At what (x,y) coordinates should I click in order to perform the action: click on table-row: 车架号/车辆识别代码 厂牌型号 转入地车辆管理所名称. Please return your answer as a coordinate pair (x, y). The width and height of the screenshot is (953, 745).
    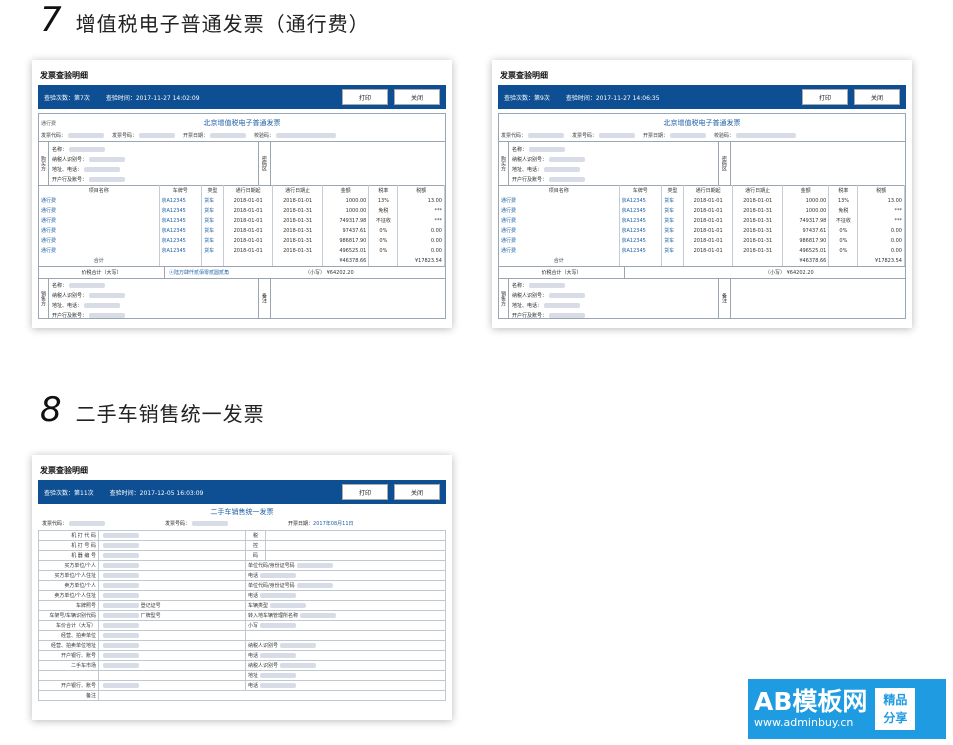
    Looking at the image, I should click on (242, 615).